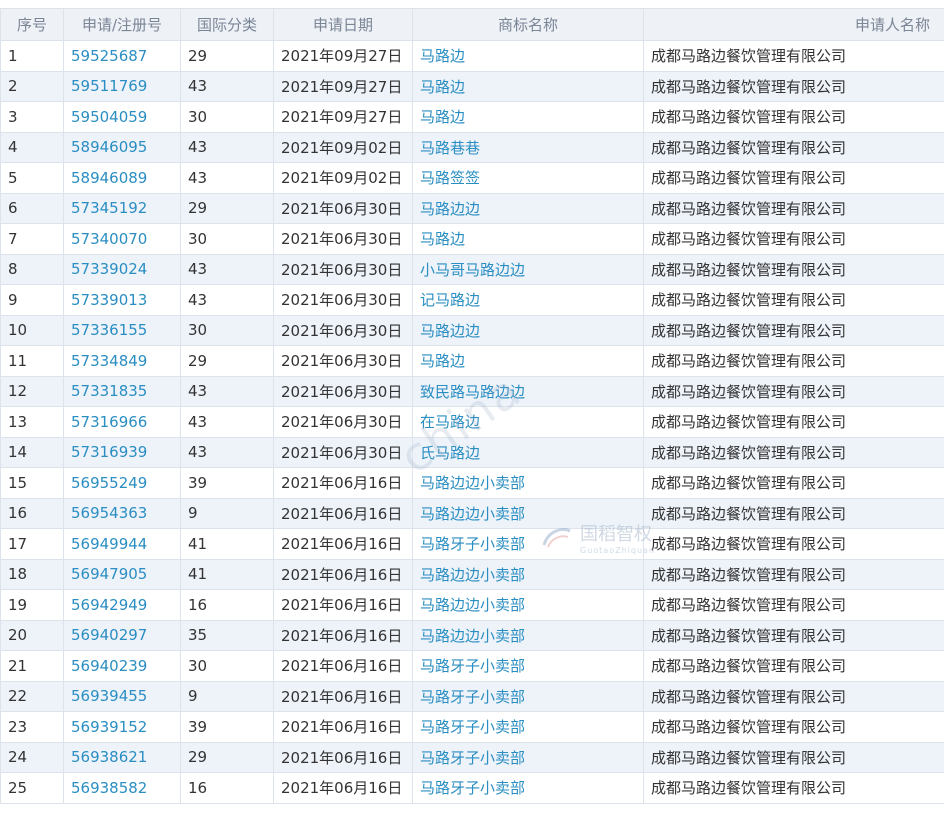 The image size is (944, 827). I want to click on cell-mark: 致民路马路边边, so click(528, 391).